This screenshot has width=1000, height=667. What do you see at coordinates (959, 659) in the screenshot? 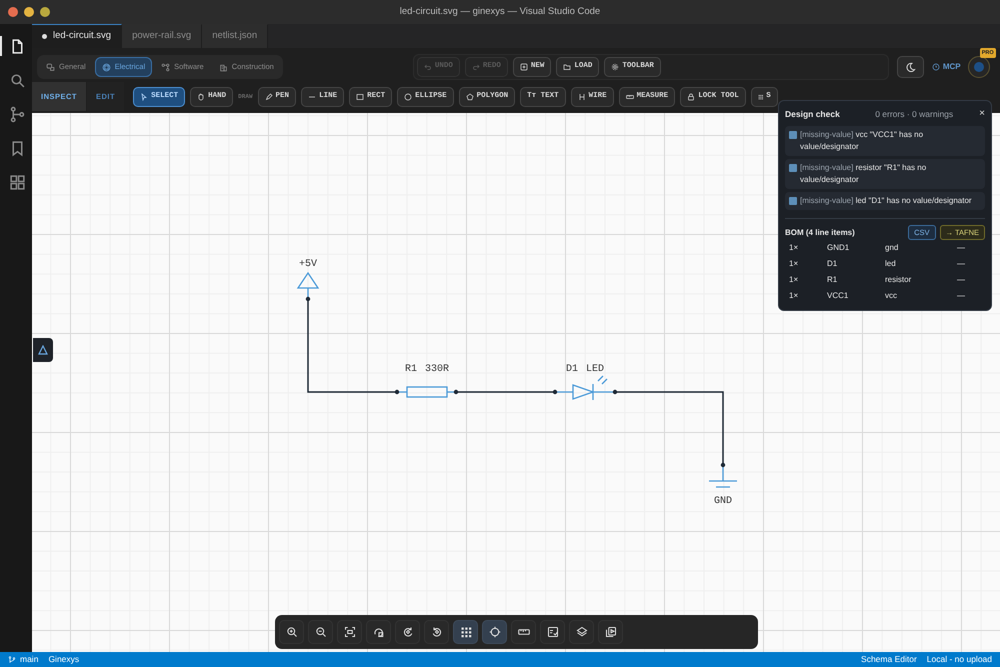
I see `status-item: Local - no upload` at bounding box center [959, 659].